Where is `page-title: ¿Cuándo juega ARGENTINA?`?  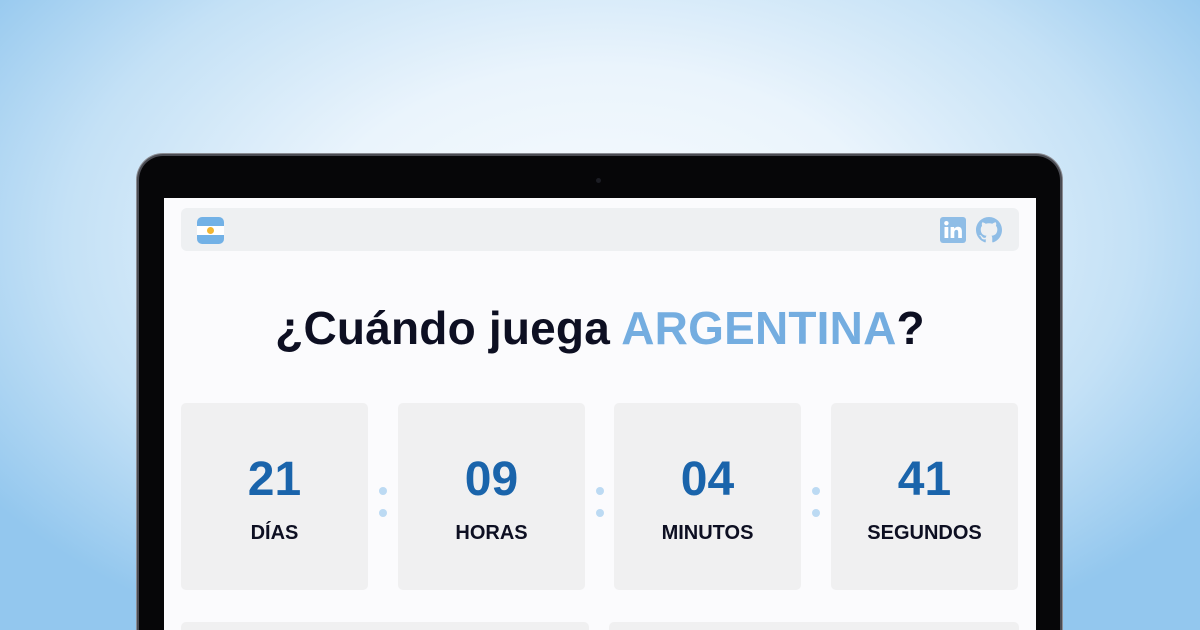 page-title: ¿Cuándo juega ARGENTINA? is located at coordinates (600, 328).